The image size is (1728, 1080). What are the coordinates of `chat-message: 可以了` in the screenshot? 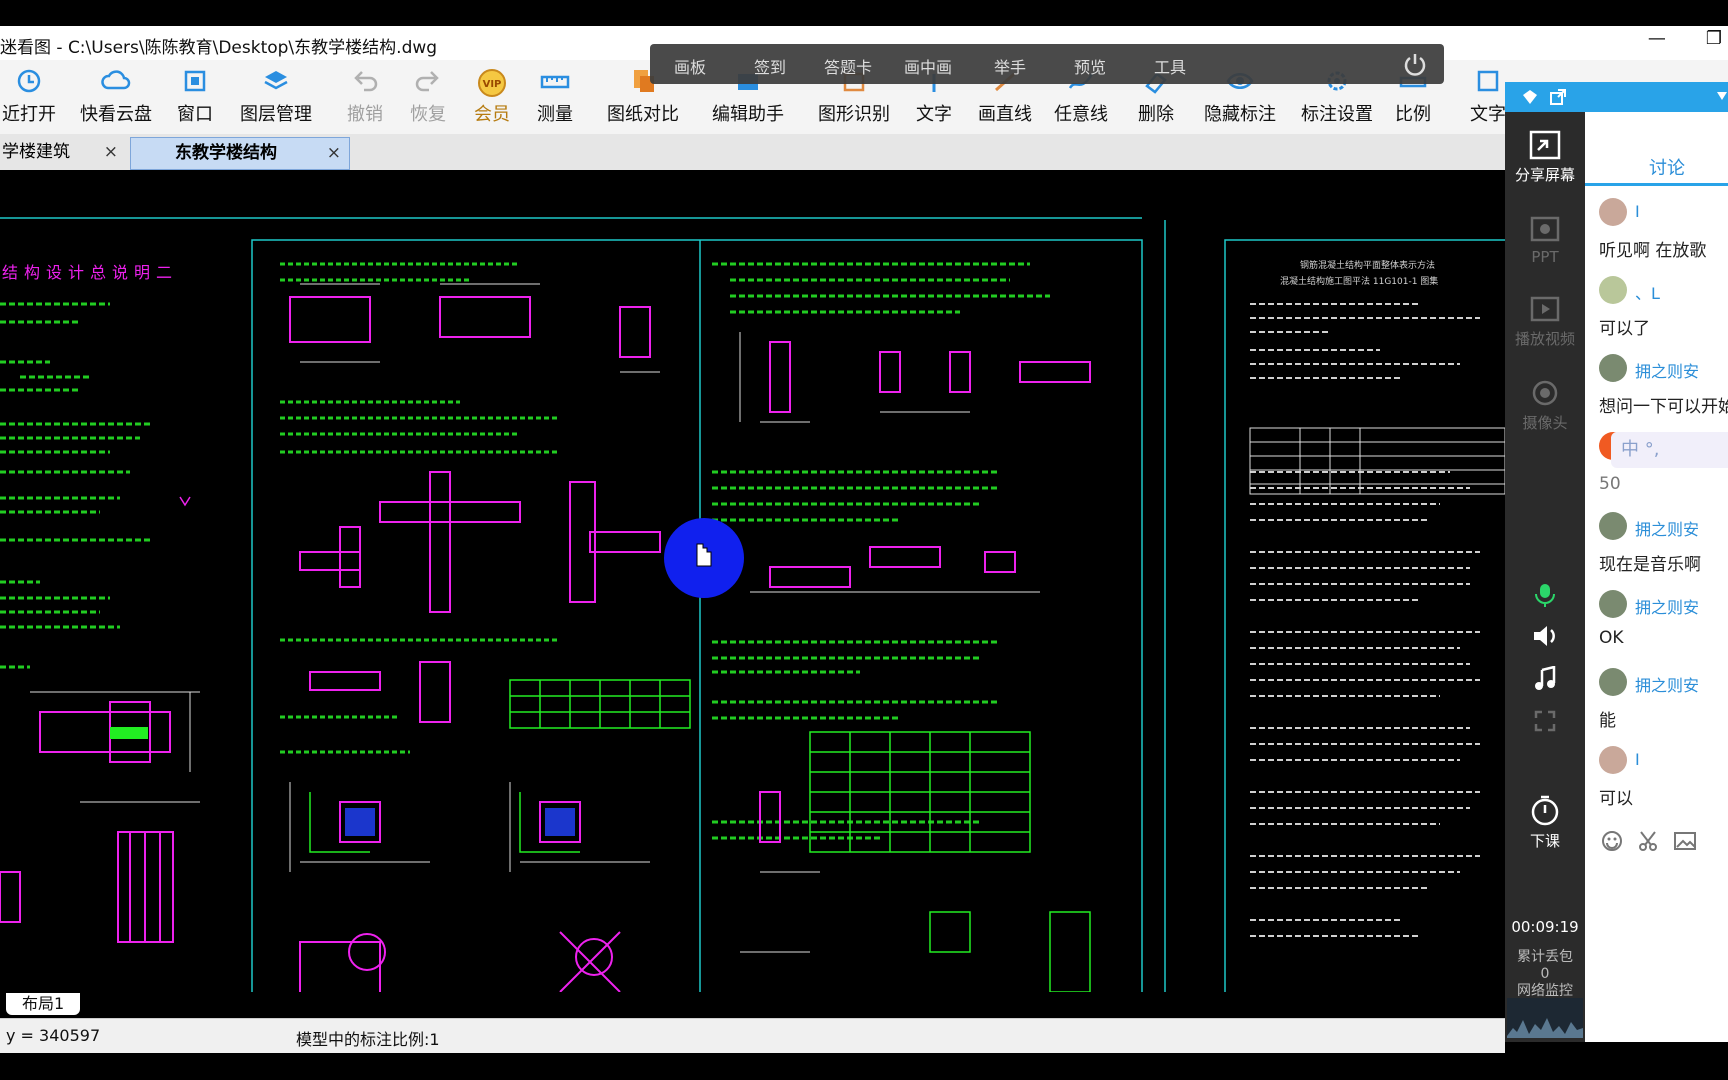 It's located at (1624, 329).